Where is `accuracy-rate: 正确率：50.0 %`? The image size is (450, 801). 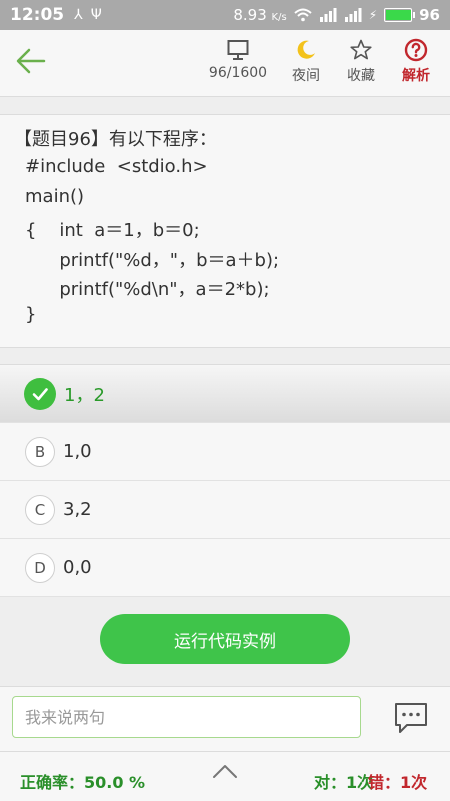
accuracy-rate: 正确率：50.0 % is located at coordinates (83, 782).